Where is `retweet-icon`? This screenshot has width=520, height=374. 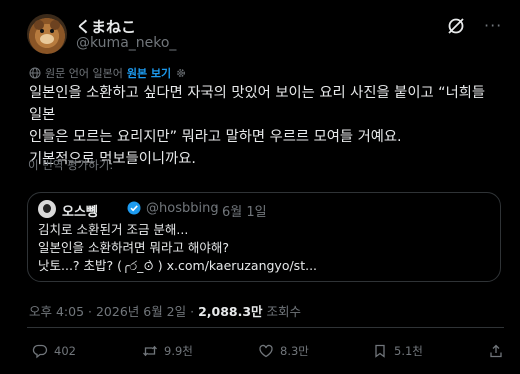 retweet-icon is located at coordinates (150, 351).